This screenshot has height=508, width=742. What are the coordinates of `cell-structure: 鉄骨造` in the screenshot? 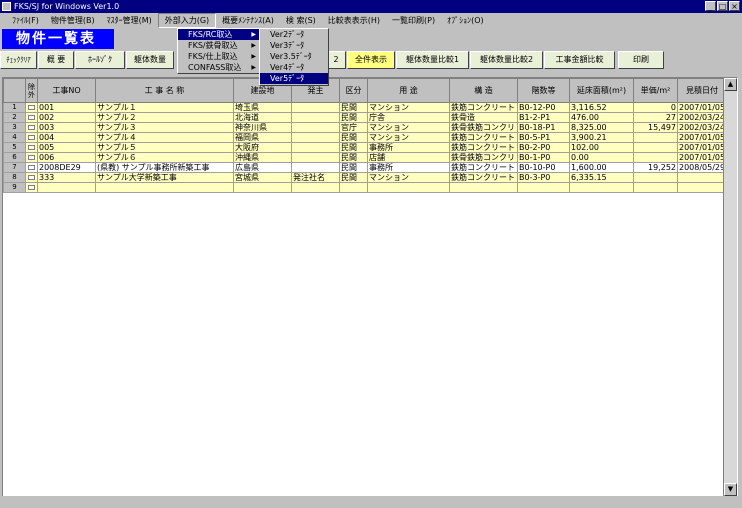 It's located at (483, 117).